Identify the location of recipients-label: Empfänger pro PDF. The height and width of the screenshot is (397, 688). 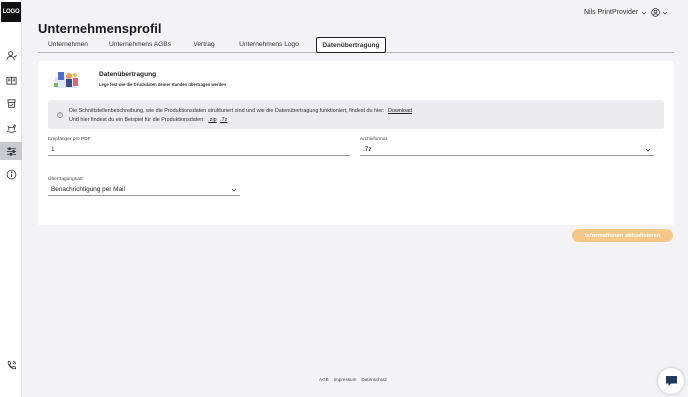
(69, 139).